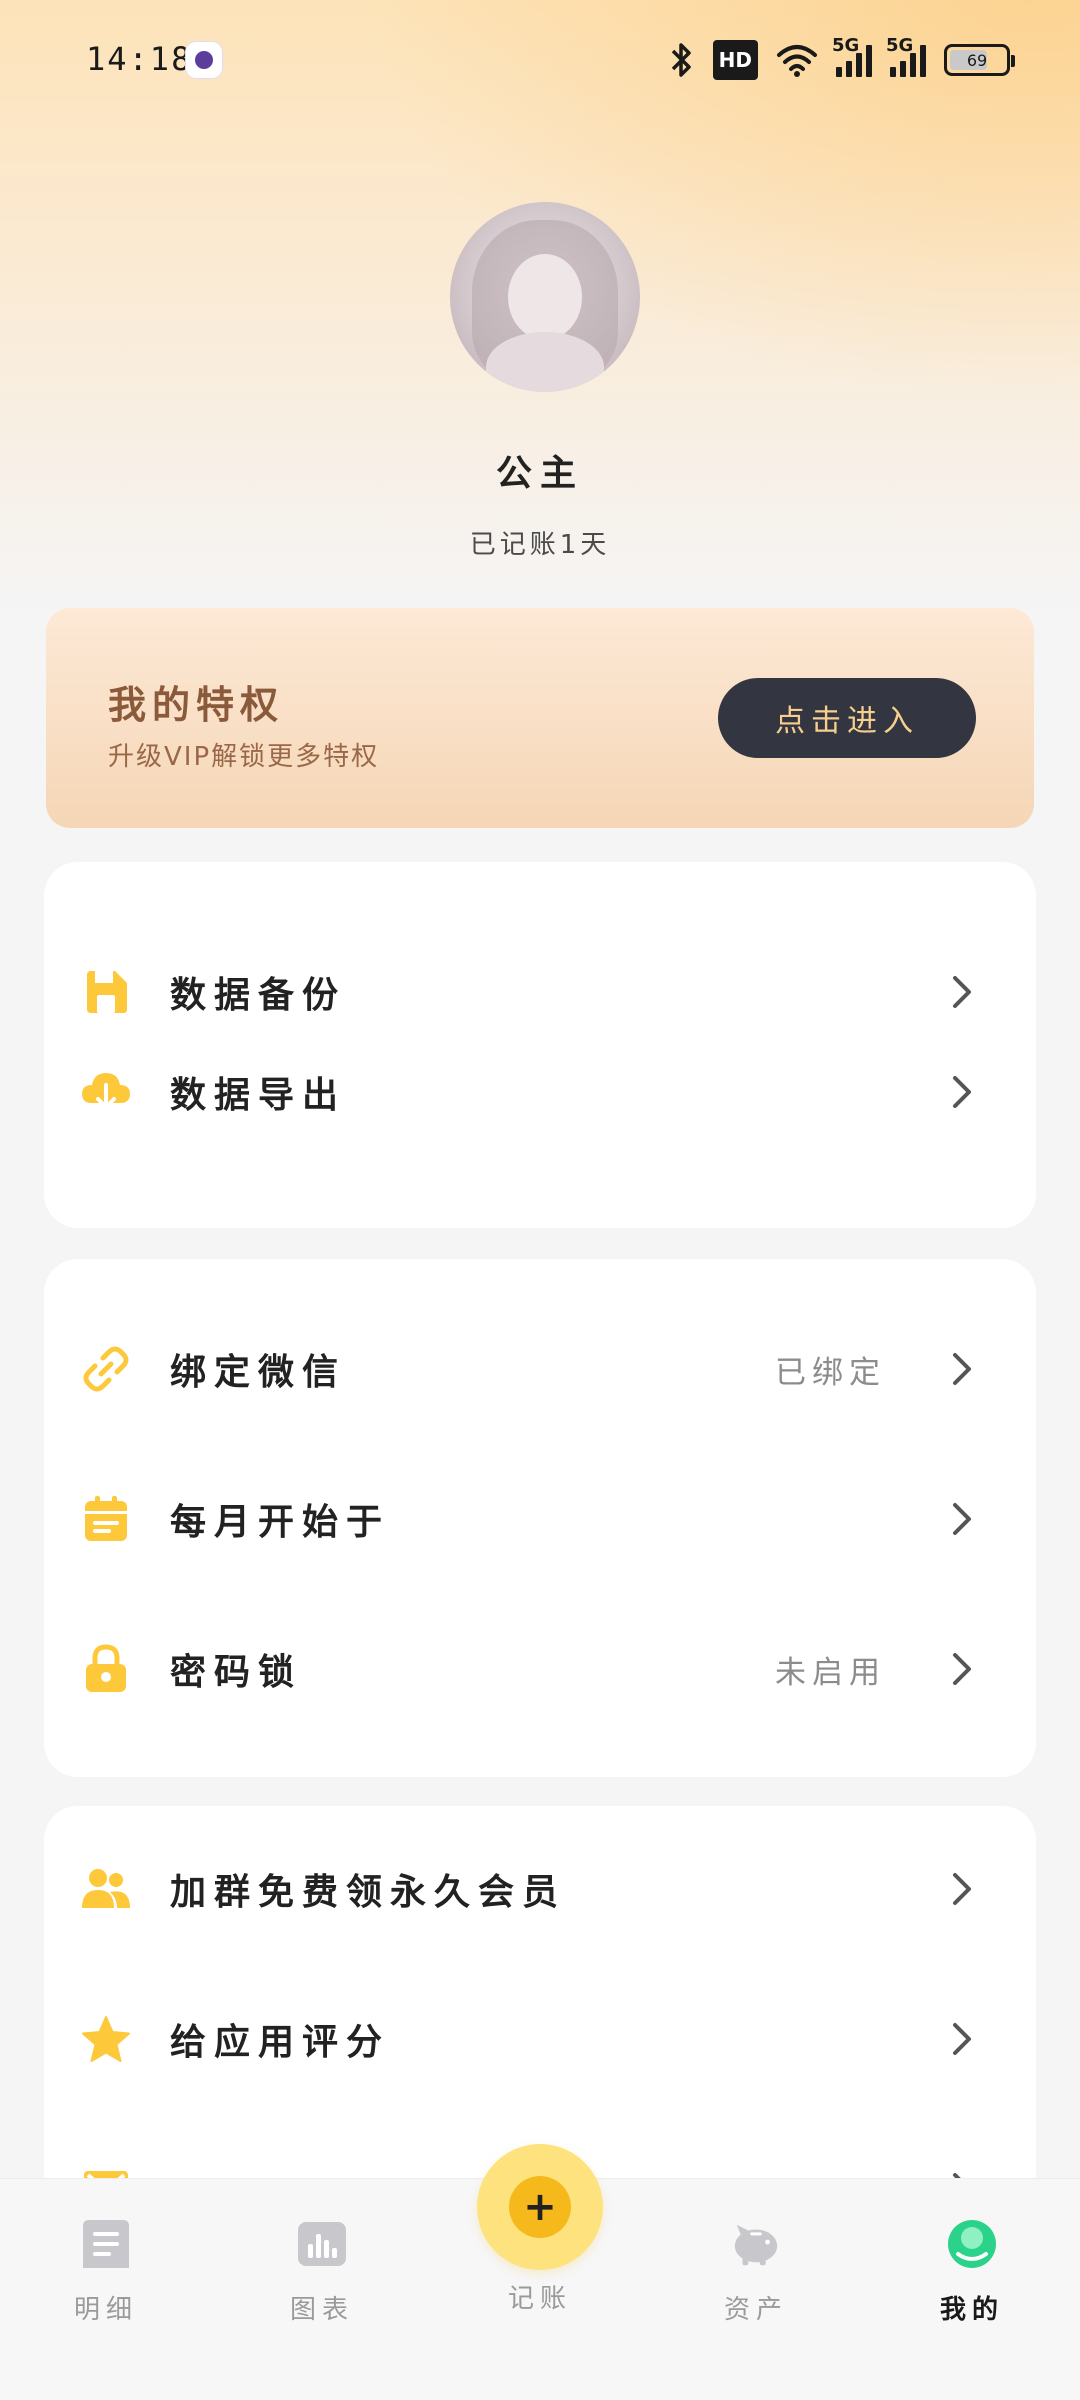 The image size is (1080, 2400). What do you see at coordinates (368, 1892) in the screenshot?
I see `menu-item-label: 加群免费领永久会员` at bounding box center [368, 1892].